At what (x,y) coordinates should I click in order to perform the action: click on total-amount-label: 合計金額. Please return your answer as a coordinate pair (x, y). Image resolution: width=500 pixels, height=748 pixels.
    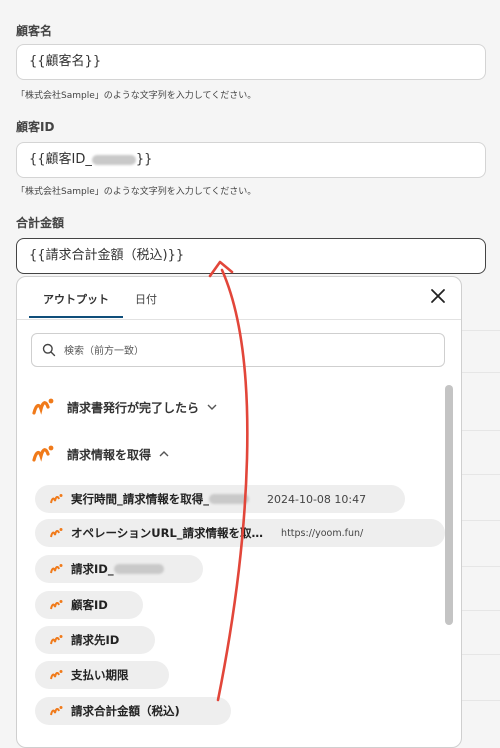
    Looking at the image, I should click on (40, 223).